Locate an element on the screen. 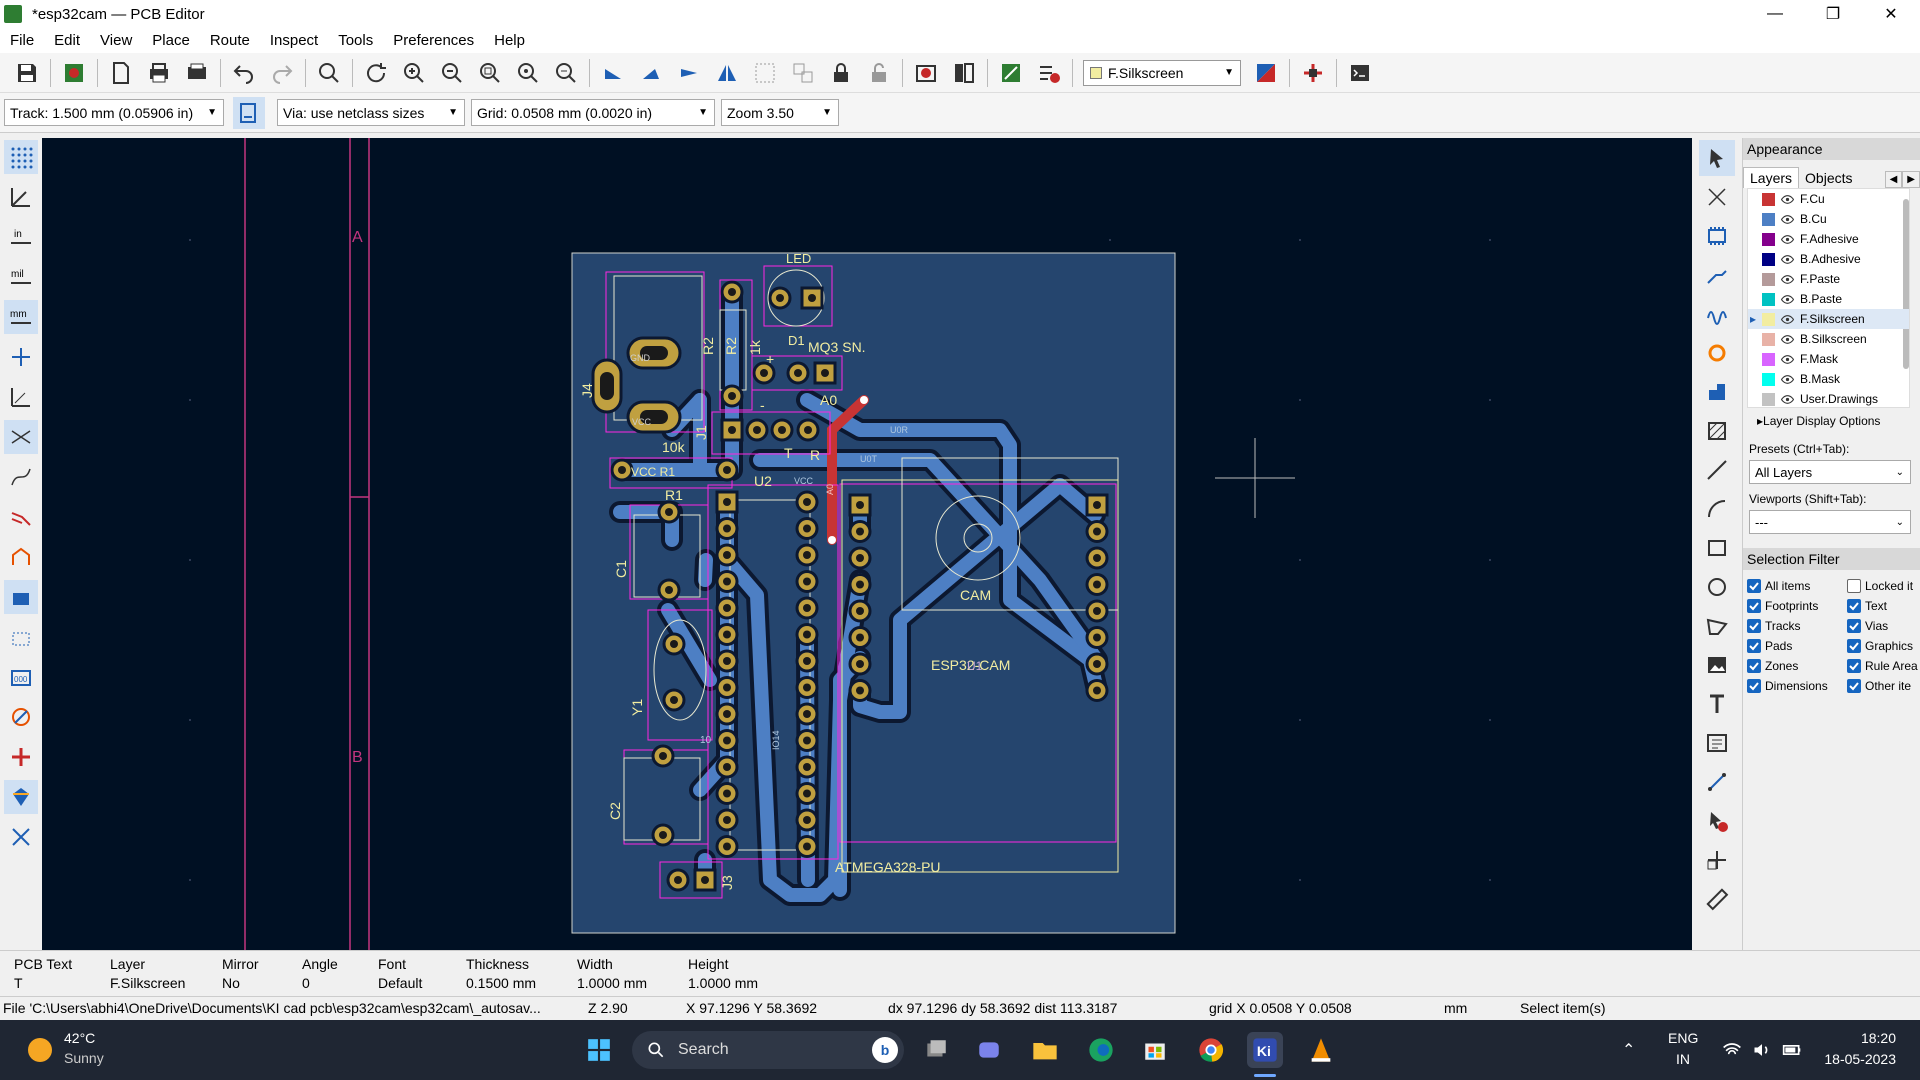  auto-track-width-icon is located at coordinates (249, 112).